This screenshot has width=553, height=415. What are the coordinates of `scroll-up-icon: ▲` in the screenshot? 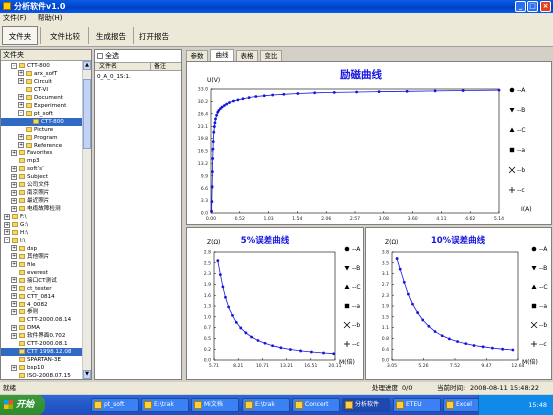 It's located at (87, 65).